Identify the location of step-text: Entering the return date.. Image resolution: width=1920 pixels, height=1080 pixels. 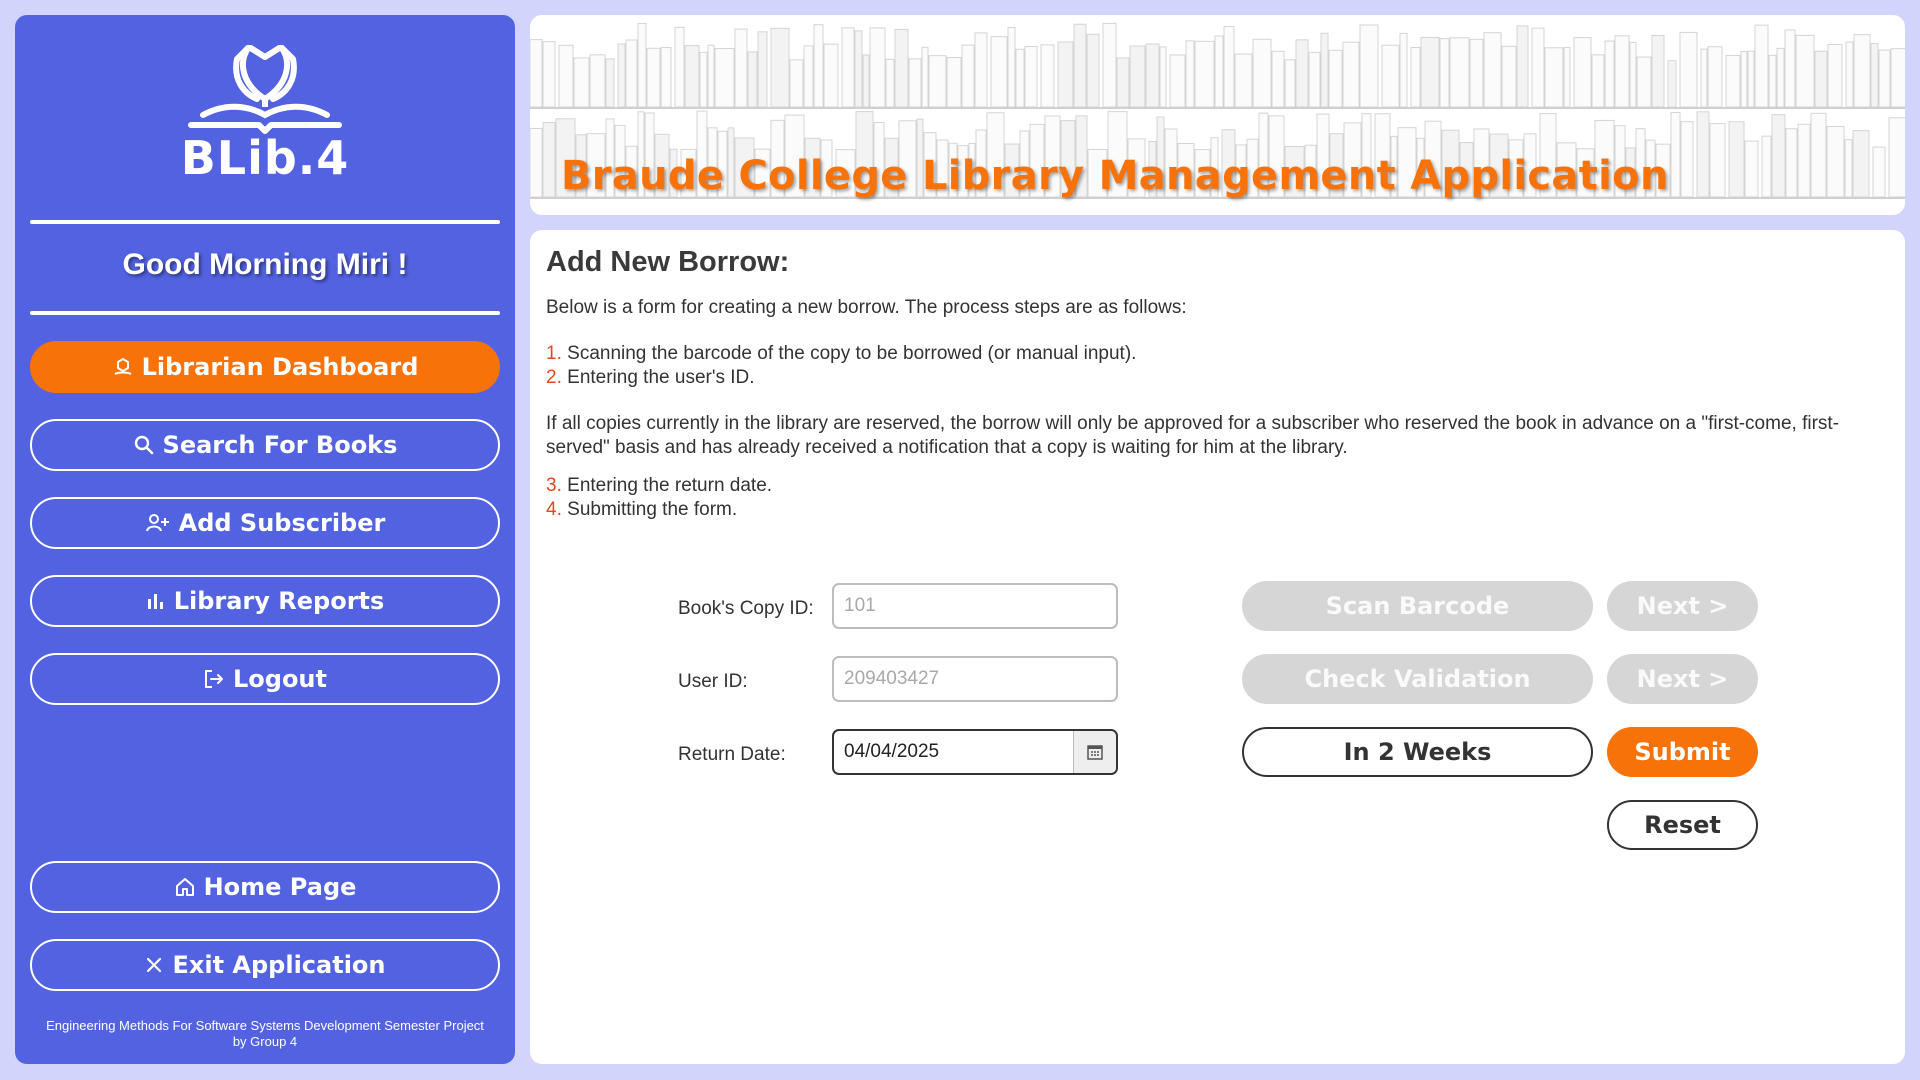
(670, 485).